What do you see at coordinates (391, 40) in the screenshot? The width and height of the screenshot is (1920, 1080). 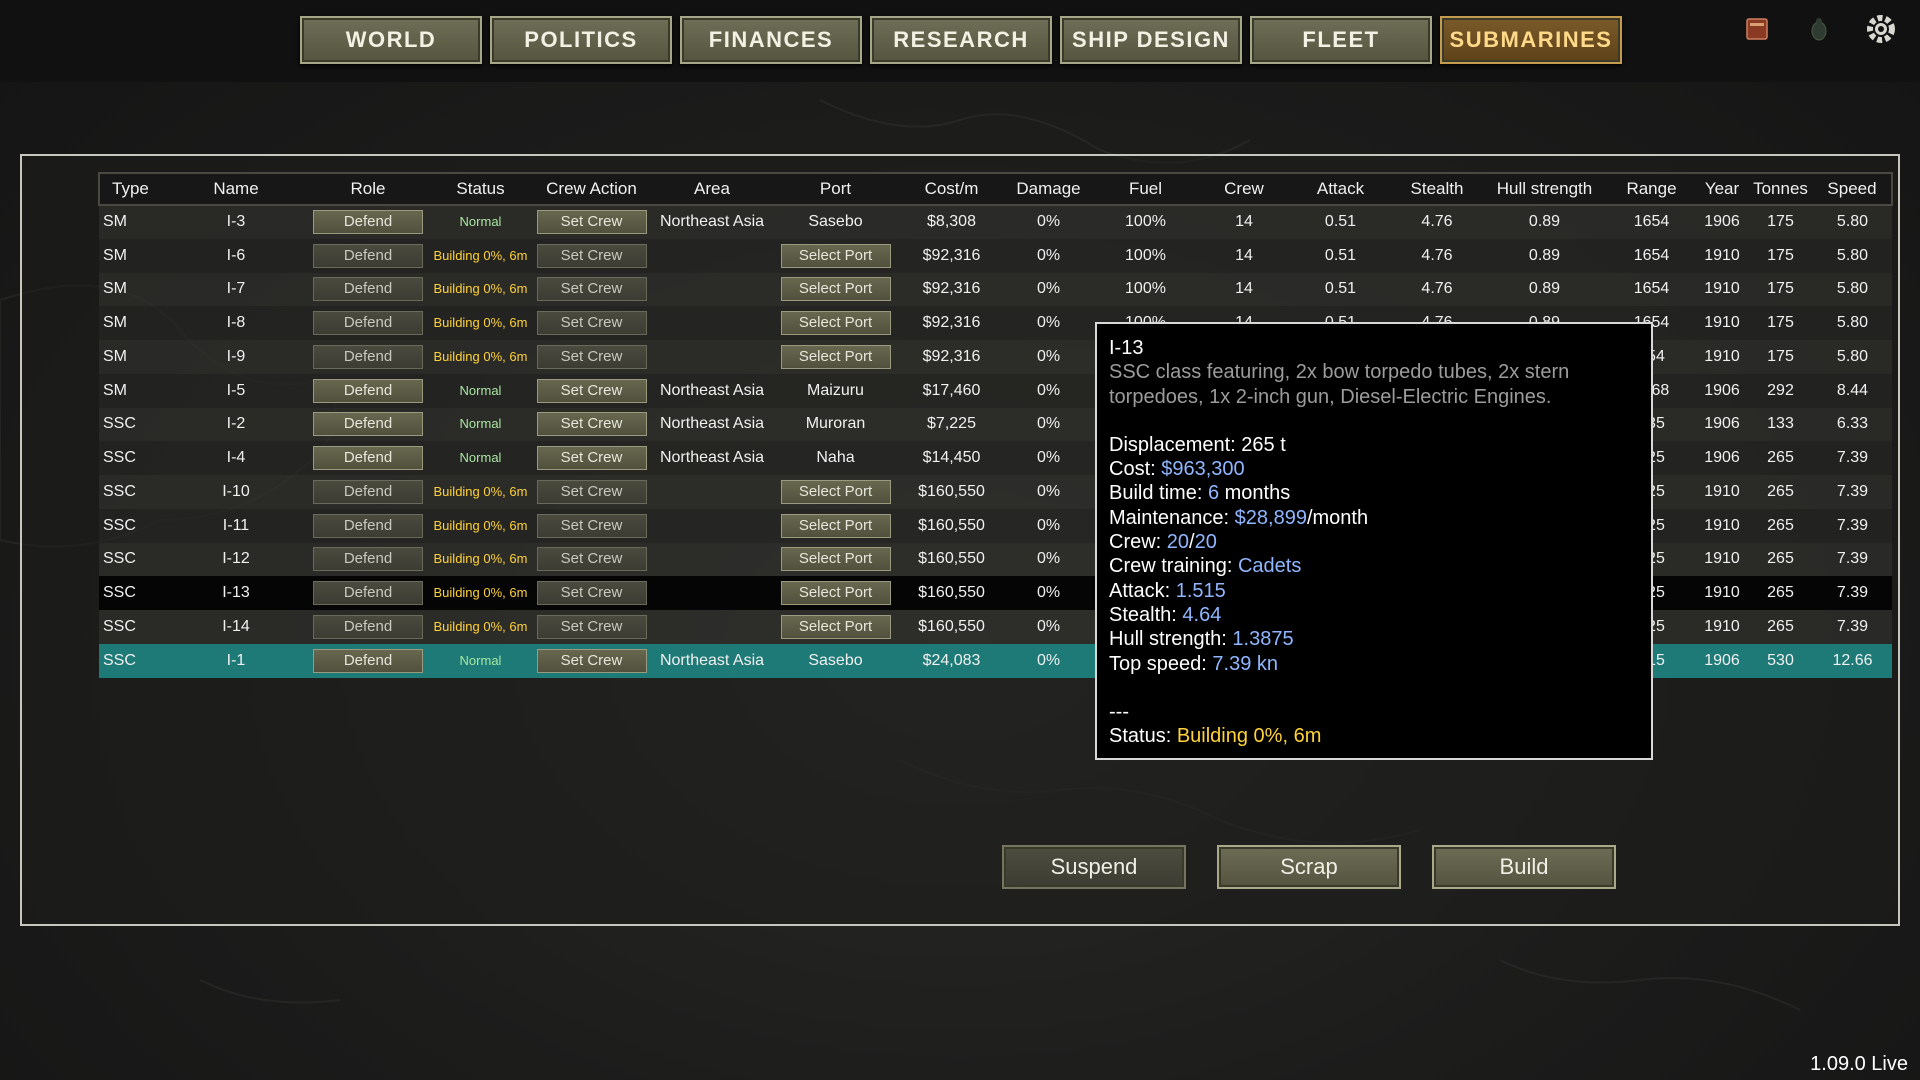 I see `tab-world: WORLD` at bounding box center [391, 40].